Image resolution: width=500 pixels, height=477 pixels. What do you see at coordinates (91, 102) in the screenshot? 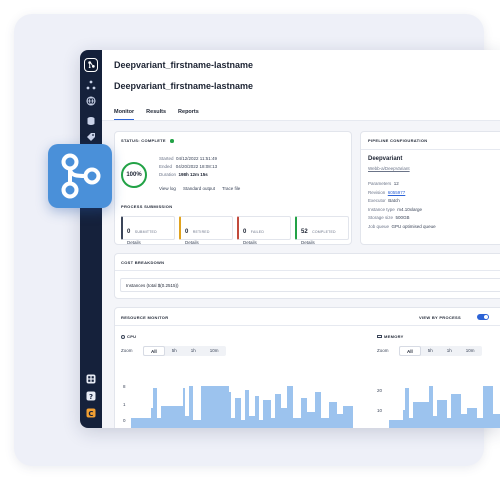
I see `globe-icon` at bounding box center [91, 102].